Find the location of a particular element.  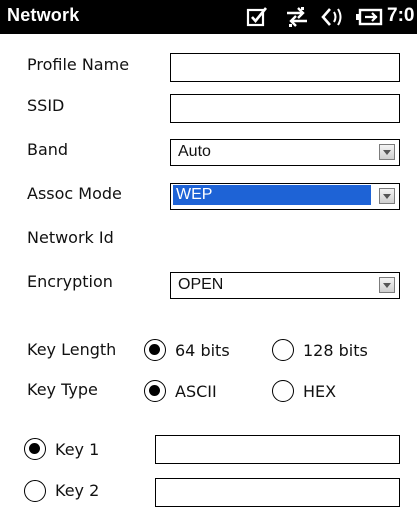

key-1-field is located at coordinates (277, 449).